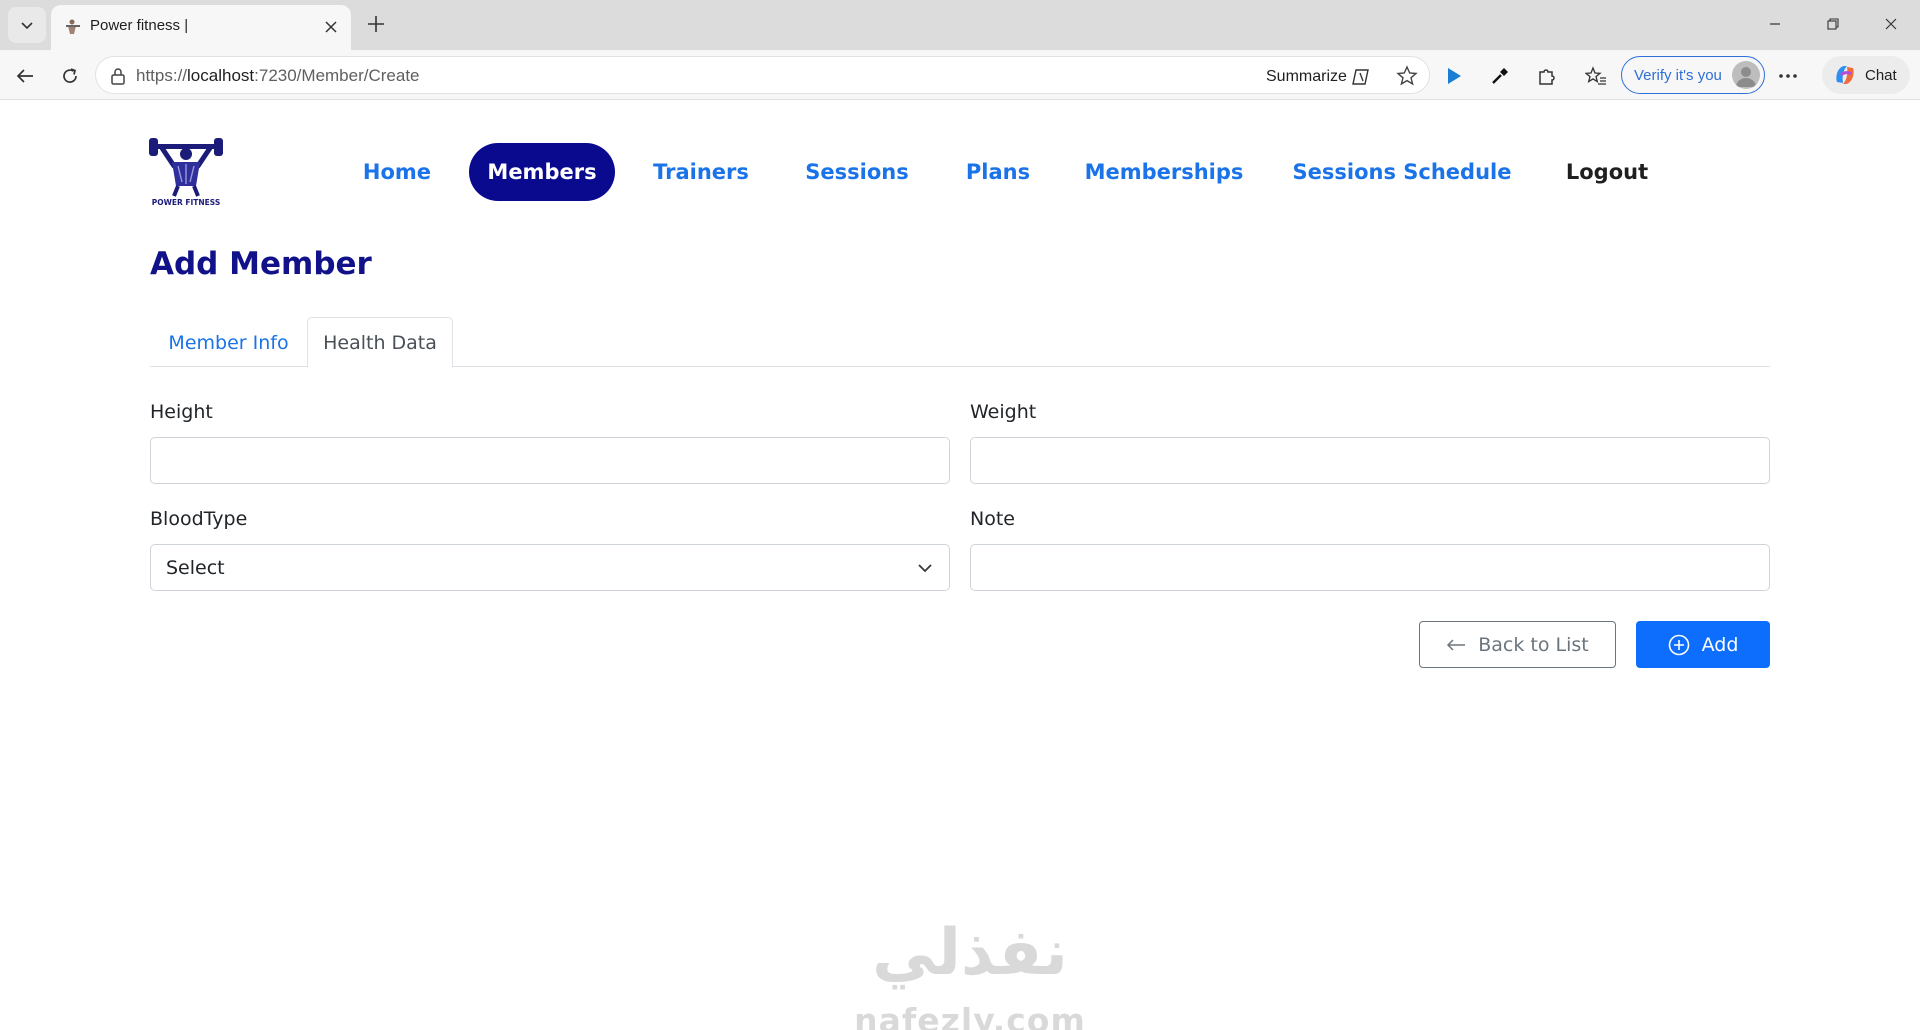 The height and width of the screenshot is (1030, 1920). I want to click on tab-health-data-label: Health Data, so click(380, 342).